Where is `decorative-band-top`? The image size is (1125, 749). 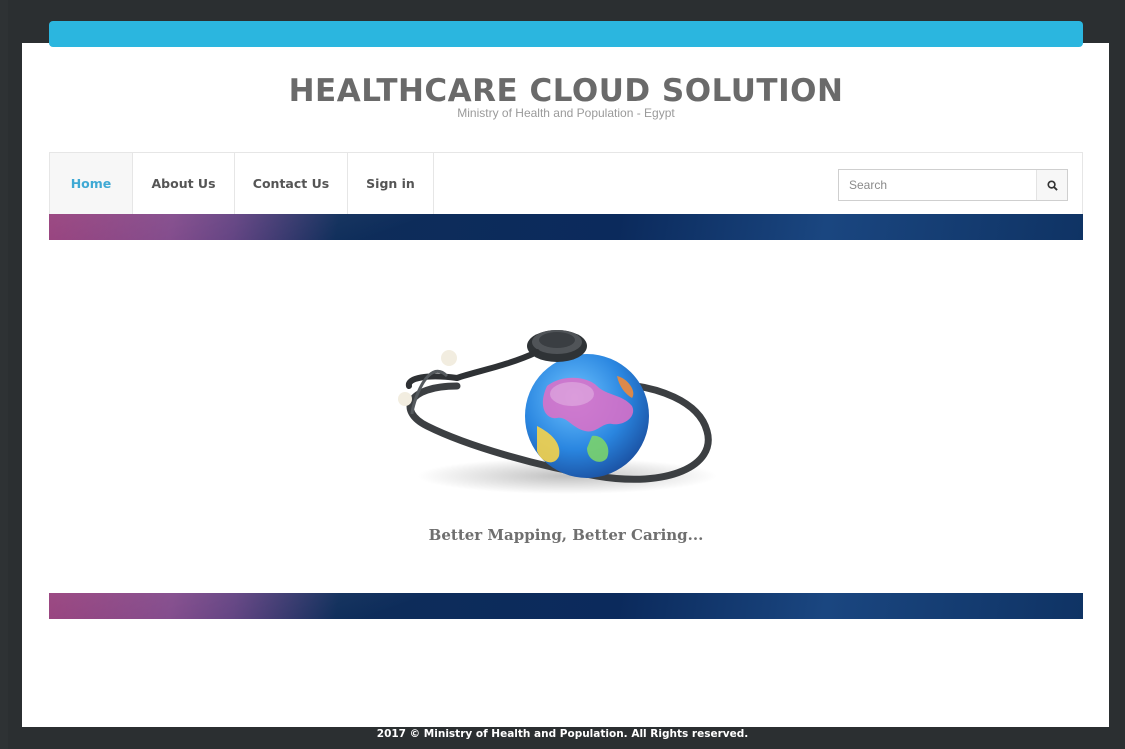 decorative-band-top is located at coordinates (566, 227).